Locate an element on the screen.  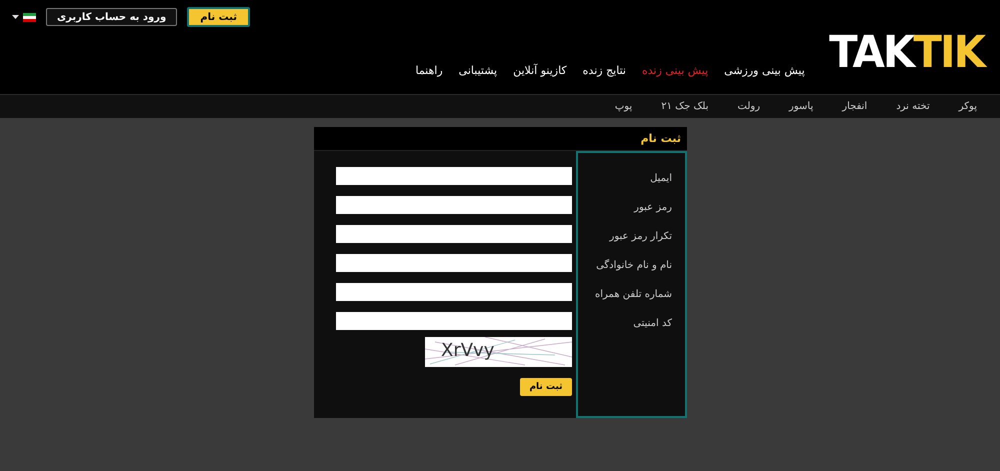
menu-link: پوپ is located at coordinates (623, 106).